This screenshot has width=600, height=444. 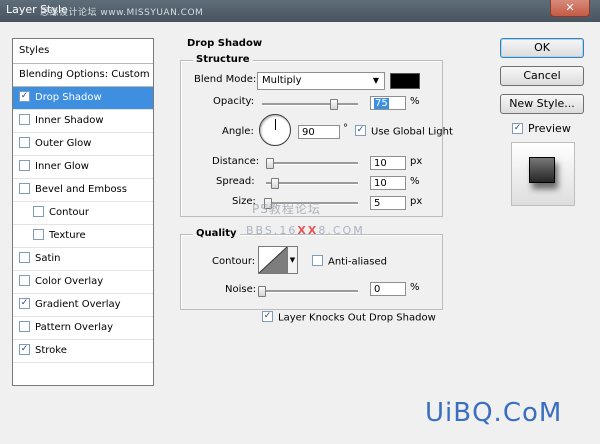 I want to click on structure-title: Structure, so click(x=223, y=59).